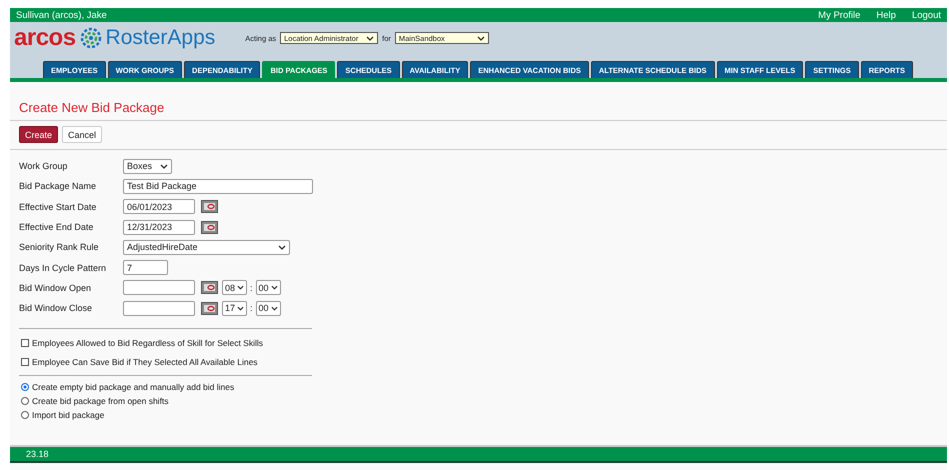 This screenshot has width=949, height=470. I want to click on hour-select: 17, so click(234, 308).